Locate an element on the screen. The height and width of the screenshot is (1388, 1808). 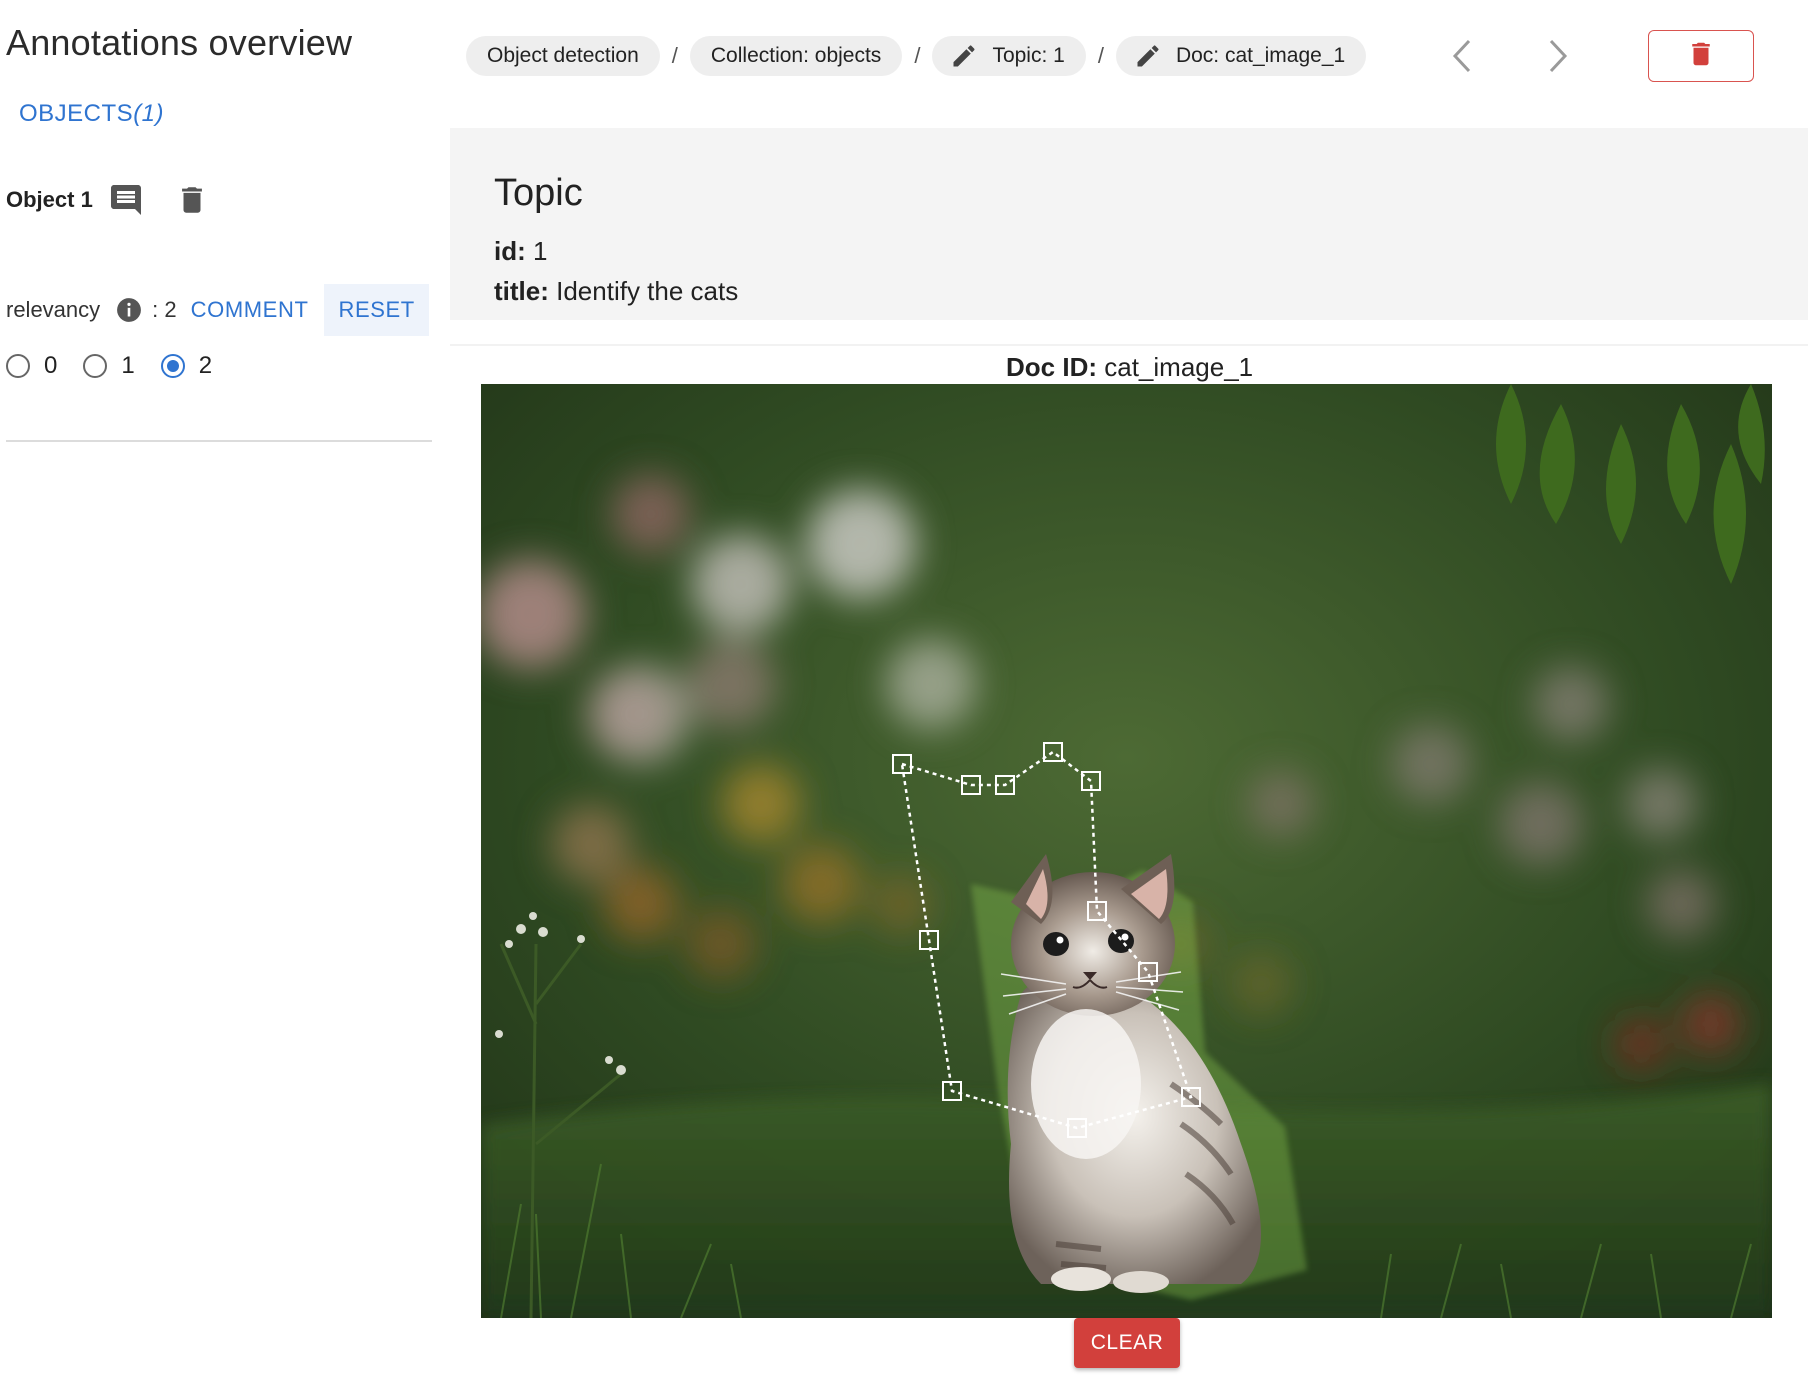
comment-button: COMMENT is located at coordinates (250, 310).